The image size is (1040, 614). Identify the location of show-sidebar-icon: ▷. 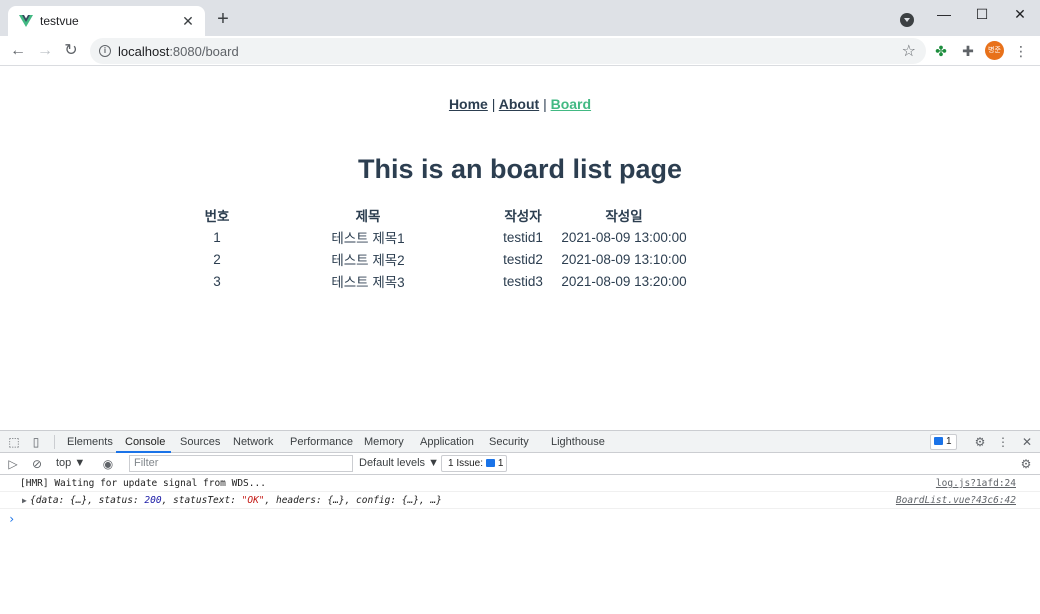
(13, 464).